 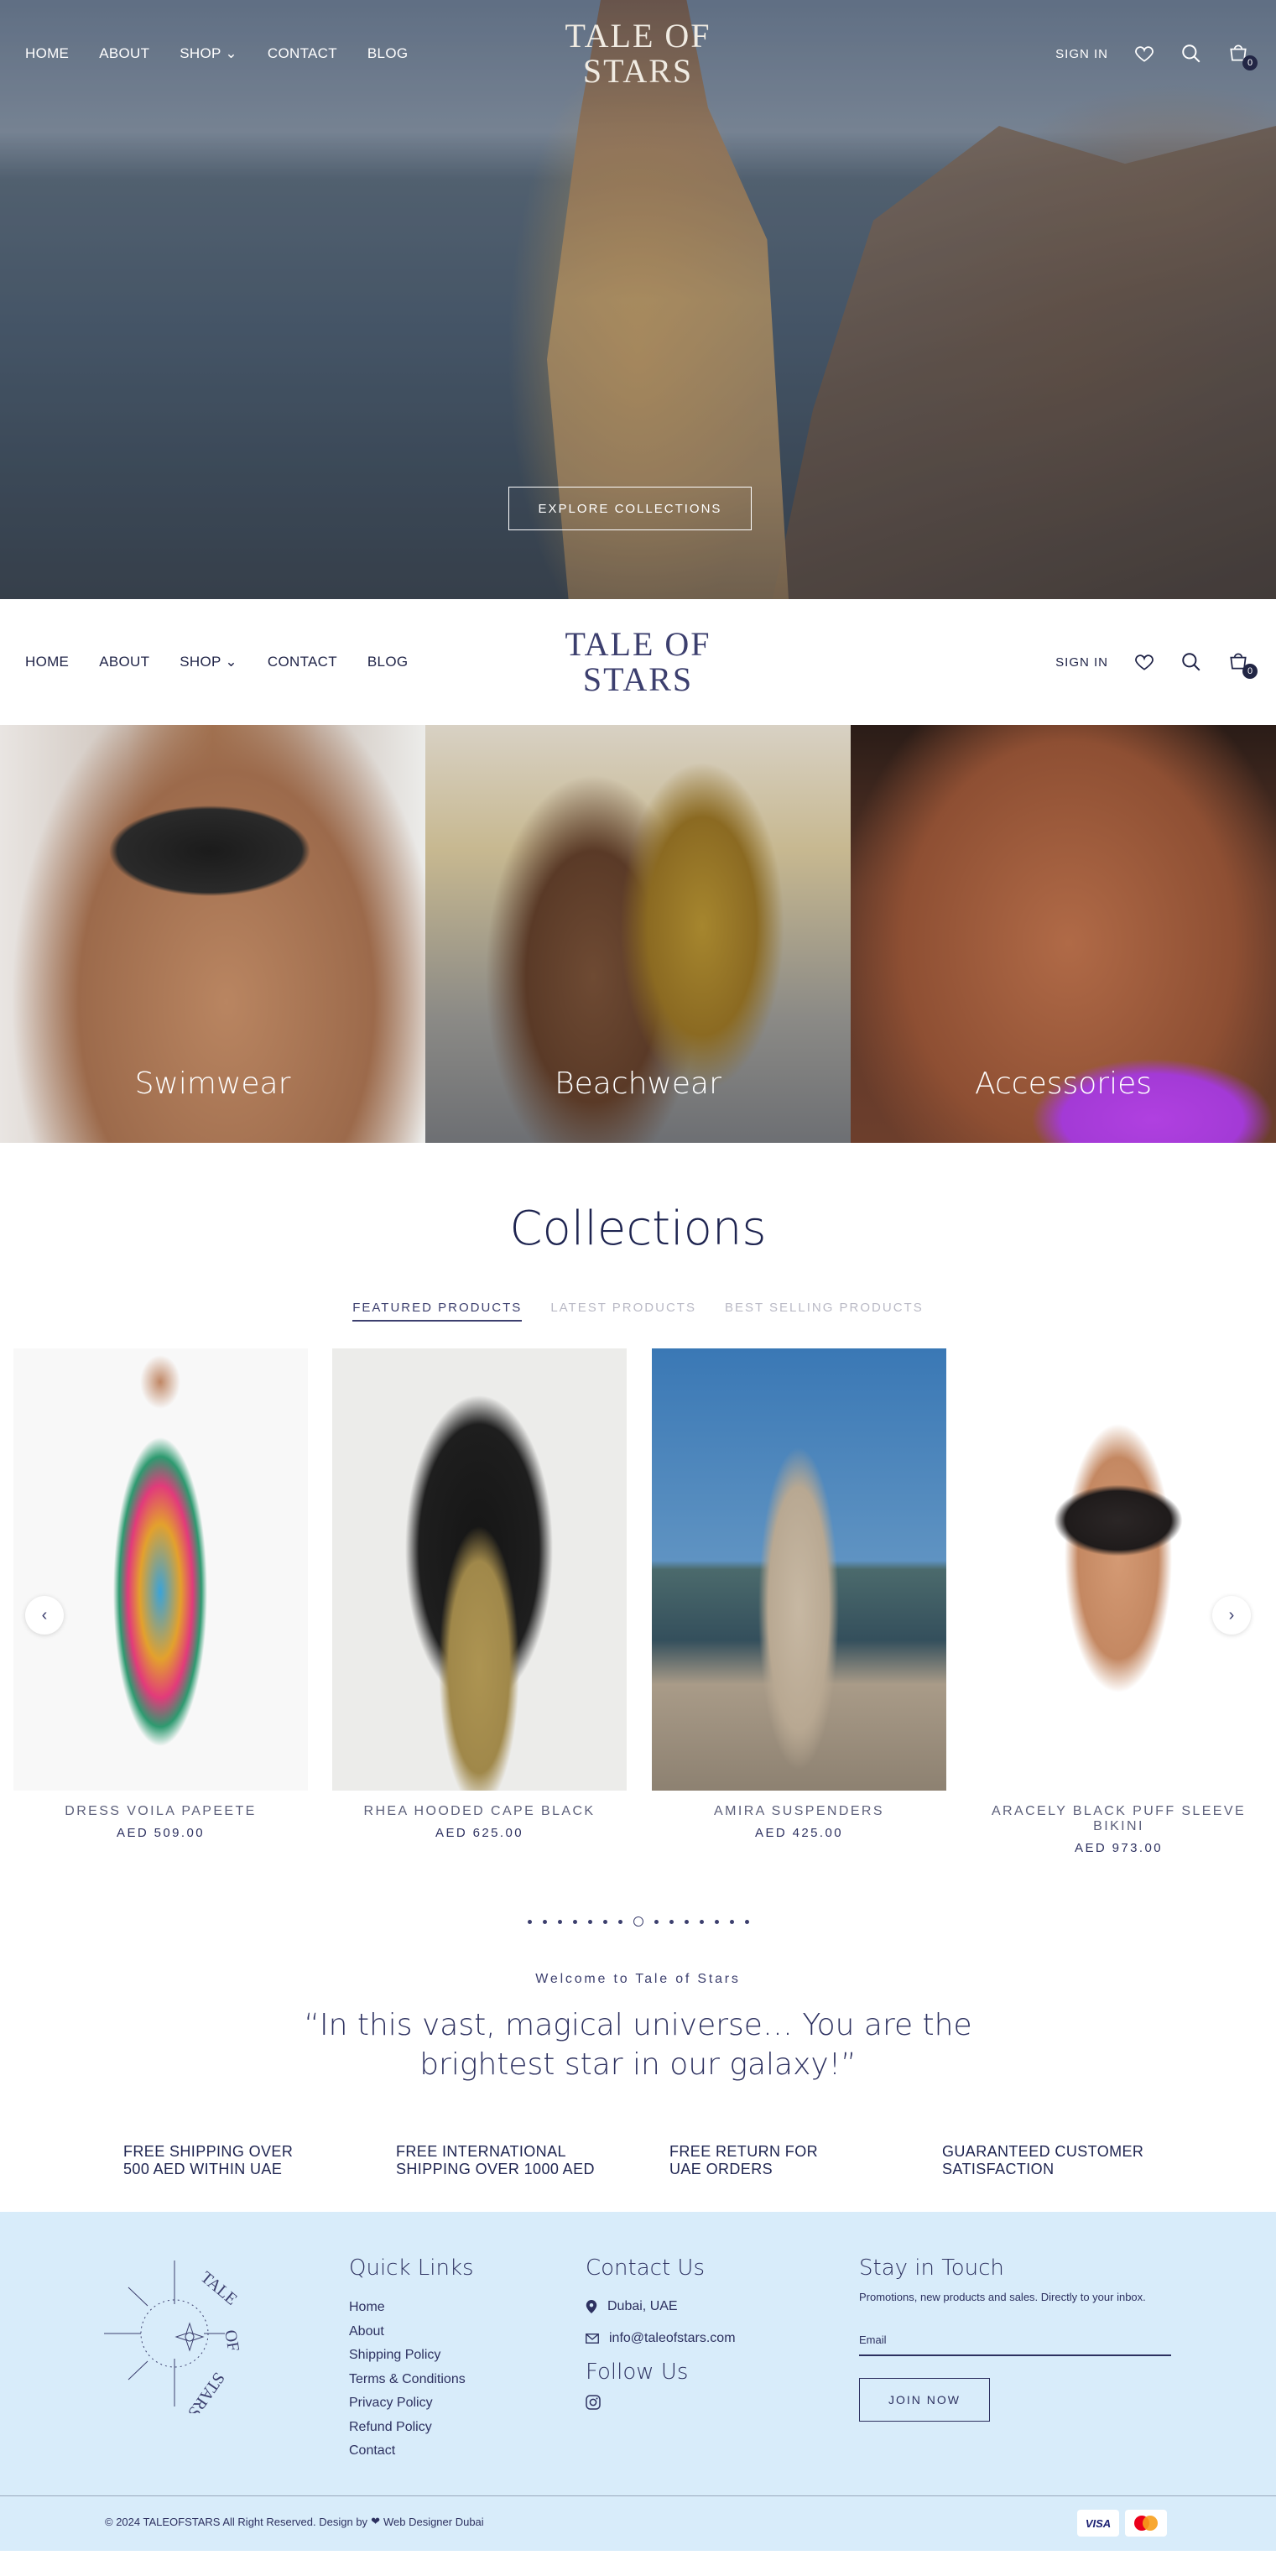 What do you see at coordinates (593, 2402) in the screenshot?
I see `instagram-icon` at bounding box center [593, 2402].